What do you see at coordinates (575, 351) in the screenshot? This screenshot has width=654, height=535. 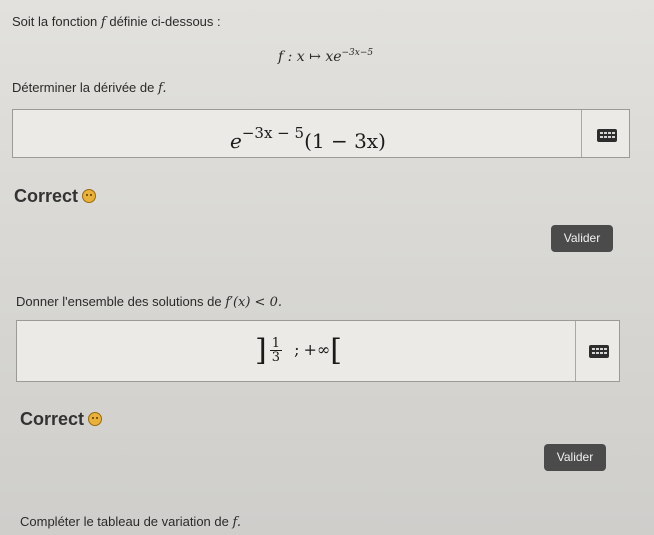 I see `q2-answer-divider` at bounding box center [575, 351].